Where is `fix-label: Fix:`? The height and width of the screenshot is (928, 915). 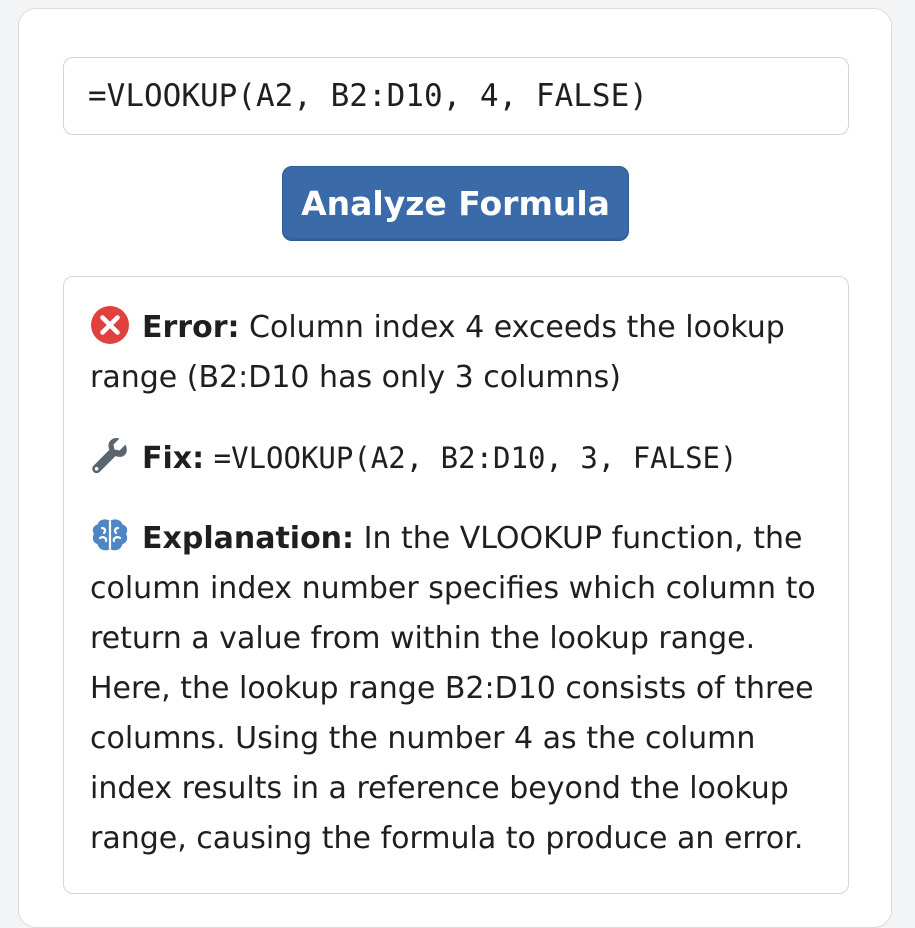 fix-label: Fix: is located at coordinates (173, 458).